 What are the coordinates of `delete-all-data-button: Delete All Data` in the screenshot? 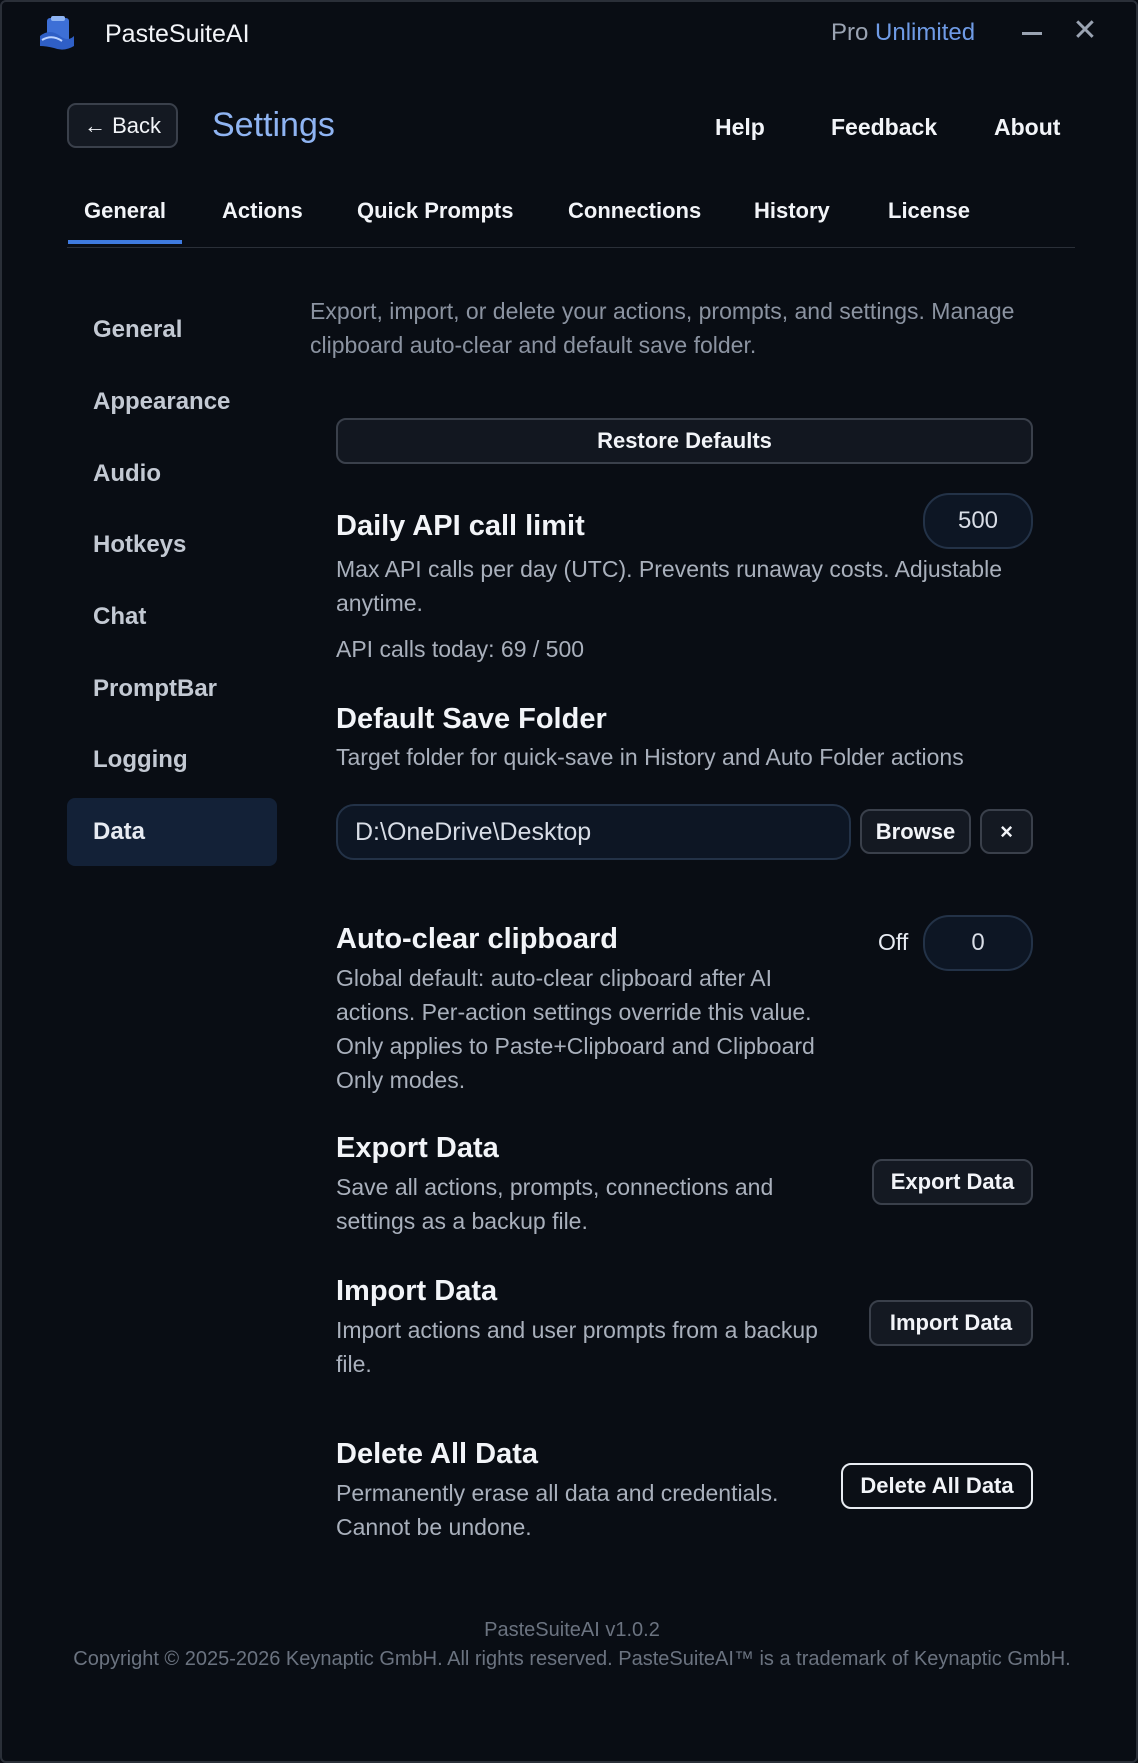 It's located at (937, 1486).